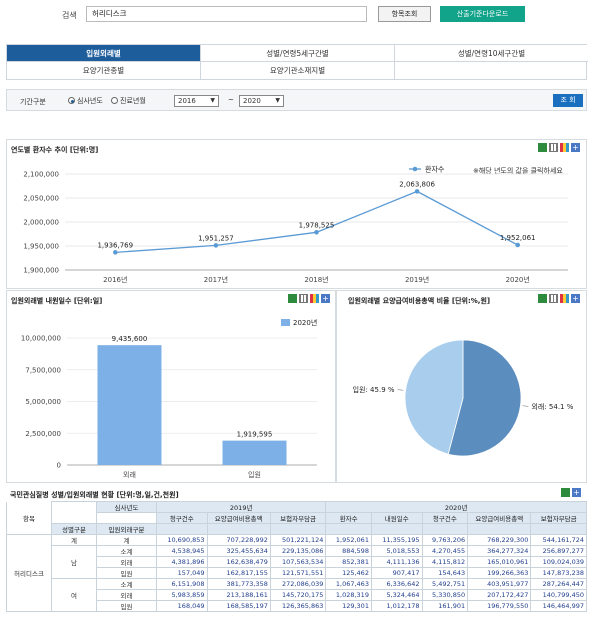 The width and height of the screenshot is (600, 623). Describe the element at coordinates (238, 595) in the screenshot. I see `value-cell: 213,188,161` at that location.